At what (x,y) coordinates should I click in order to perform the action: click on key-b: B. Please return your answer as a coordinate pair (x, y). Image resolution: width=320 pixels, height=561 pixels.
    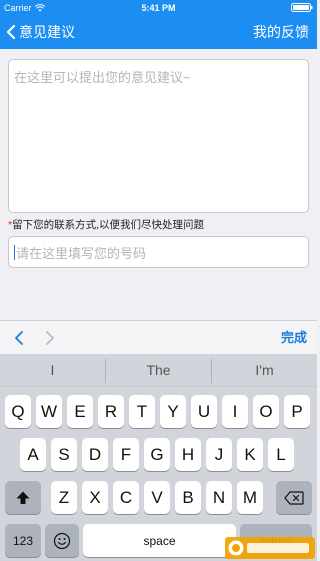
    Looking at the image, I should click on (188, 497).